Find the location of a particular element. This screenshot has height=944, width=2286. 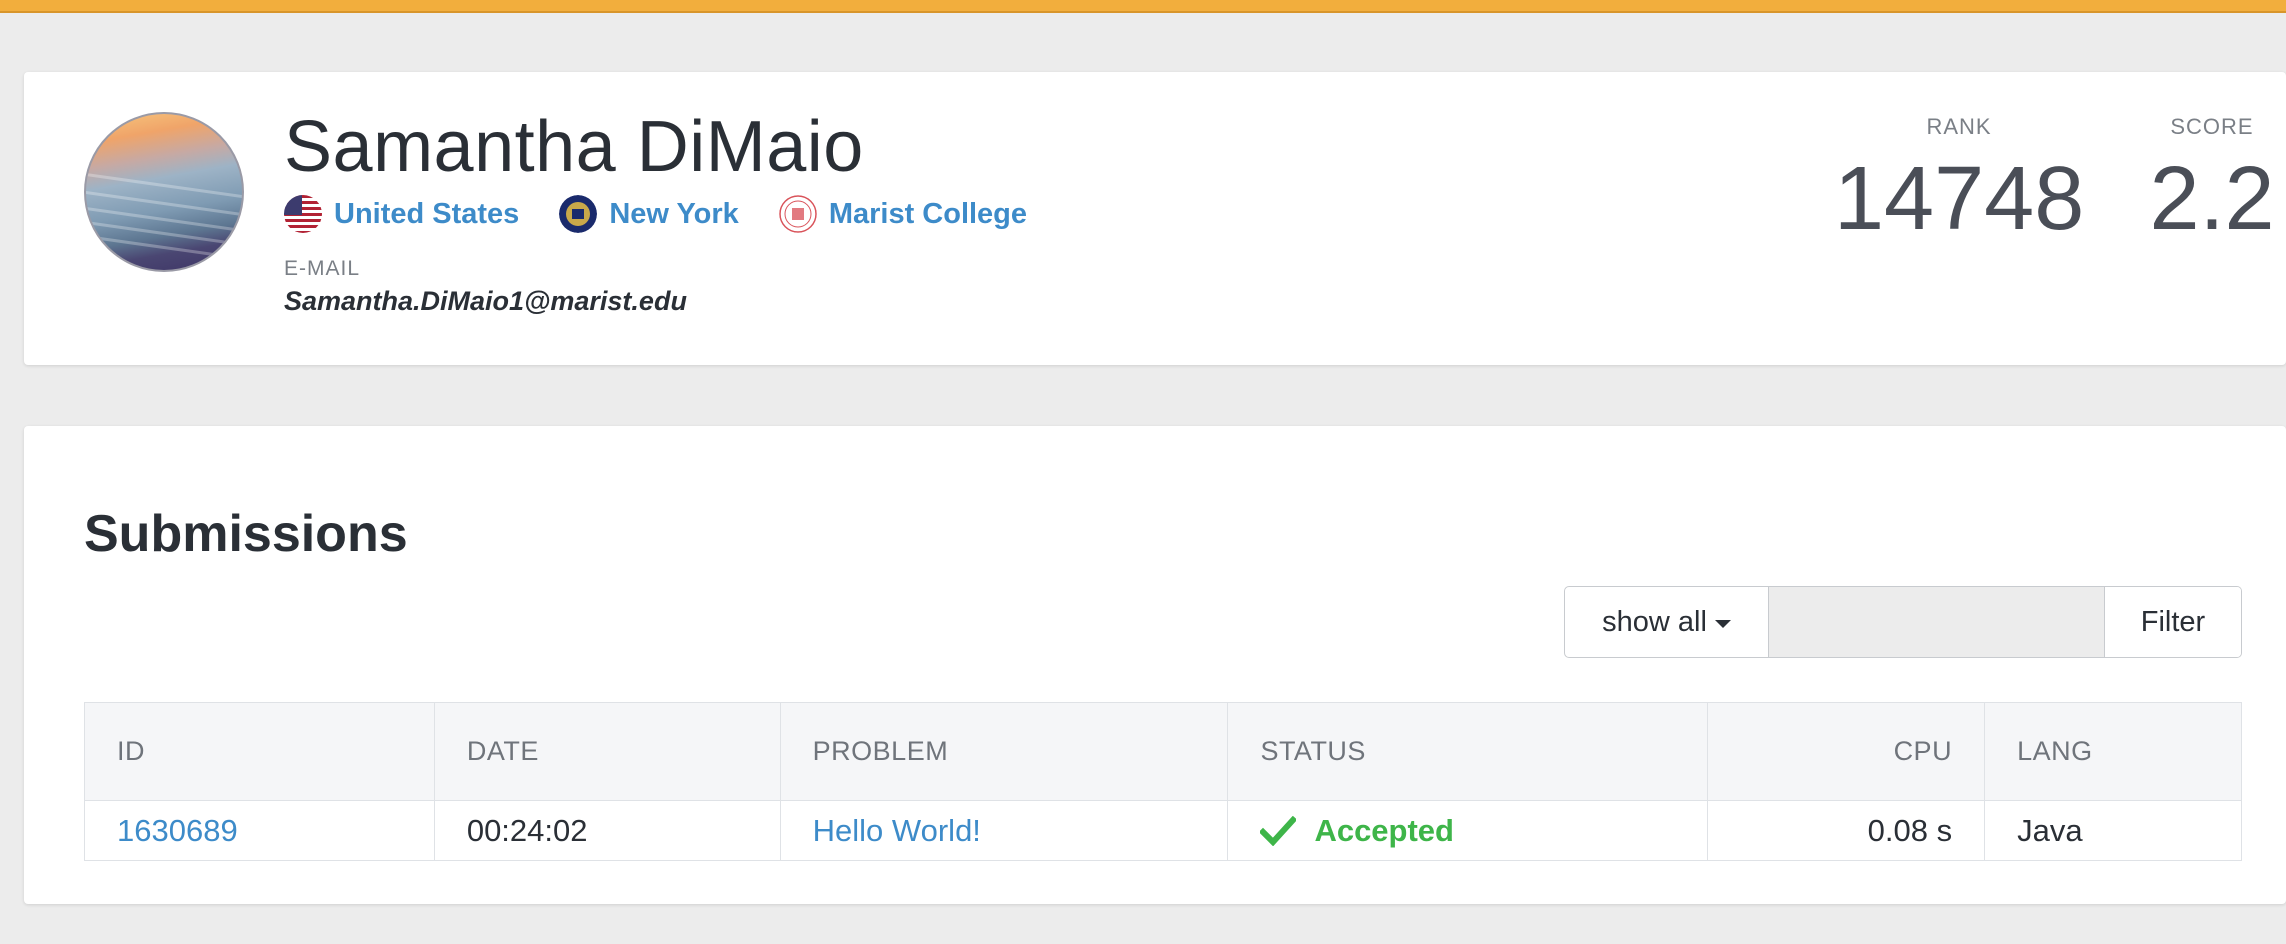

school-item: Marist College is located at coordinates (903, 214).